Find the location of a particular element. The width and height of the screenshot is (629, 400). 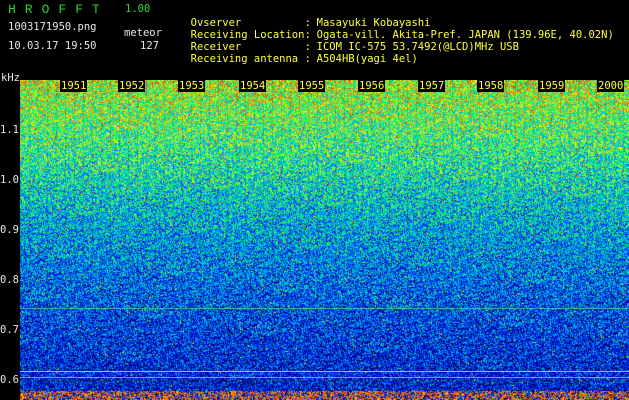

antenna-row: Receiving antenna: A504HB(yagi 4el) is located at coordinates (298, 53).